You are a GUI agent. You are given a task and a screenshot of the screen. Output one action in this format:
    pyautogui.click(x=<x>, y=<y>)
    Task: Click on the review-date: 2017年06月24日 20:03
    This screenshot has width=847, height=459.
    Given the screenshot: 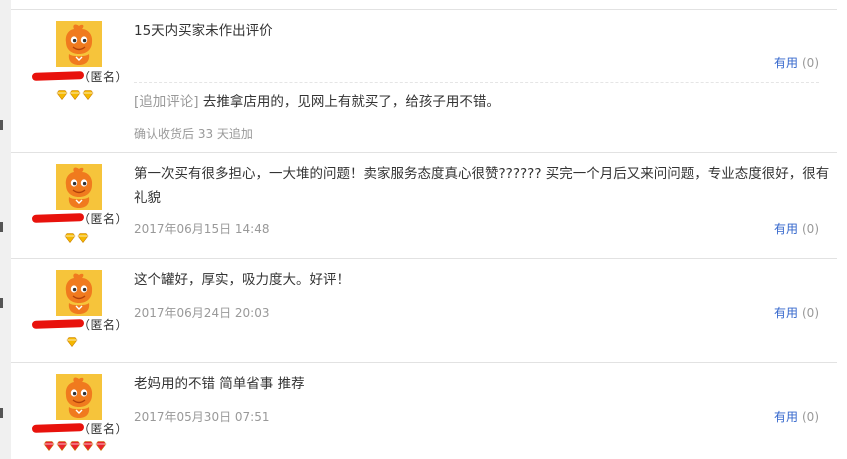 What is the action you would take?
    pyautogui.click(x=202, y=313)
    